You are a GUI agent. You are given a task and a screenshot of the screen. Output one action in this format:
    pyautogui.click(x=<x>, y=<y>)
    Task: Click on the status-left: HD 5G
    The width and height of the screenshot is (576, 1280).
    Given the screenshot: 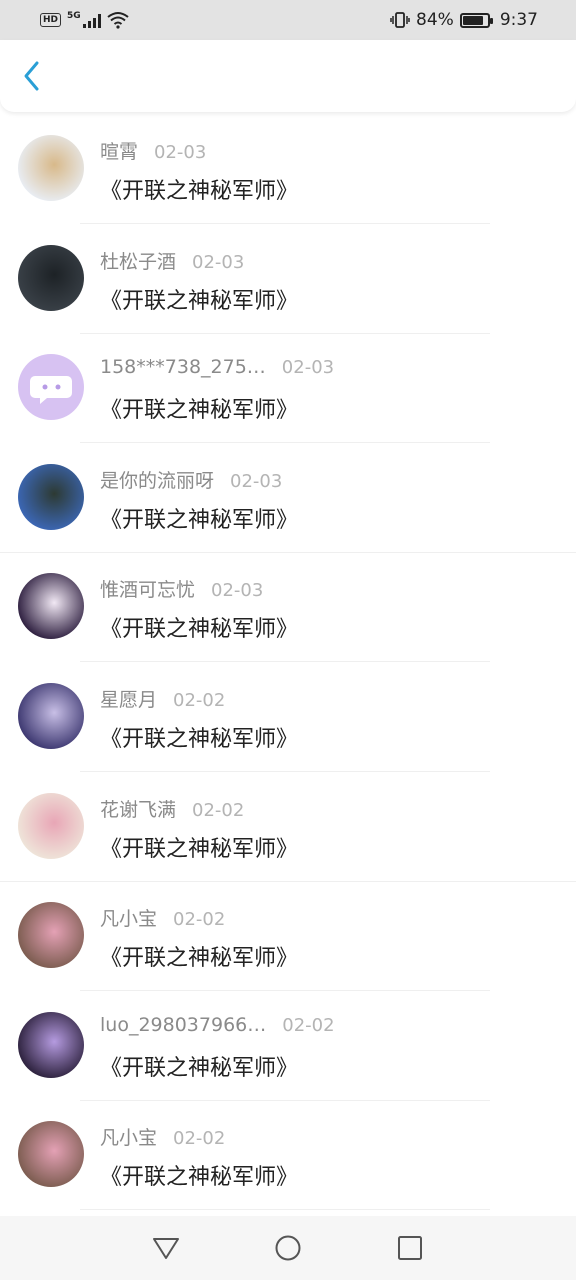 What is the action you would take?
    pyautogui.click(x=84, y=20)
    